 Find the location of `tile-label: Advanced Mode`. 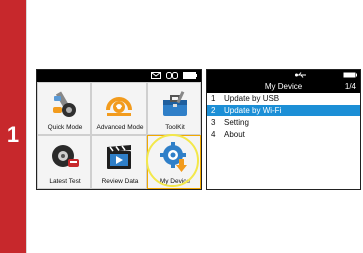

tile-label: Advanced Mode is located at coordinates (120, 127).